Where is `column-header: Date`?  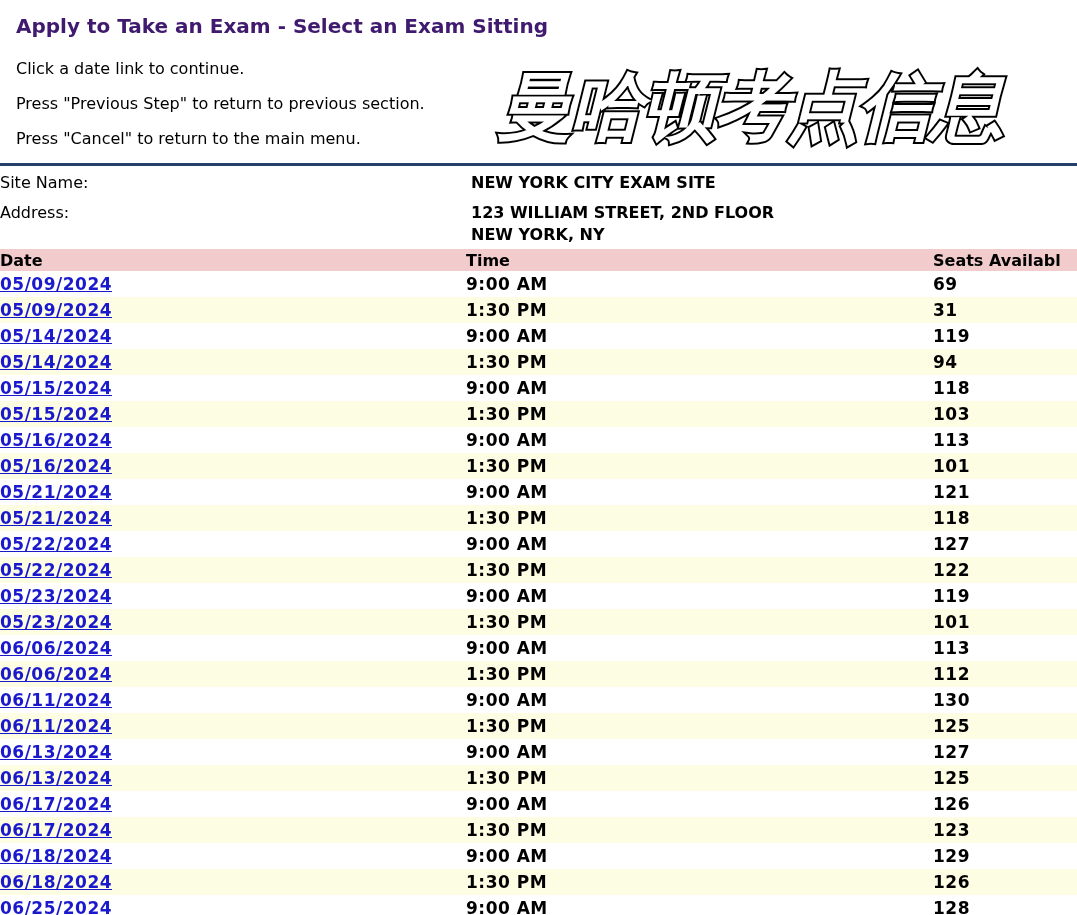
column-header: Date is located at coordinates (22, 260).